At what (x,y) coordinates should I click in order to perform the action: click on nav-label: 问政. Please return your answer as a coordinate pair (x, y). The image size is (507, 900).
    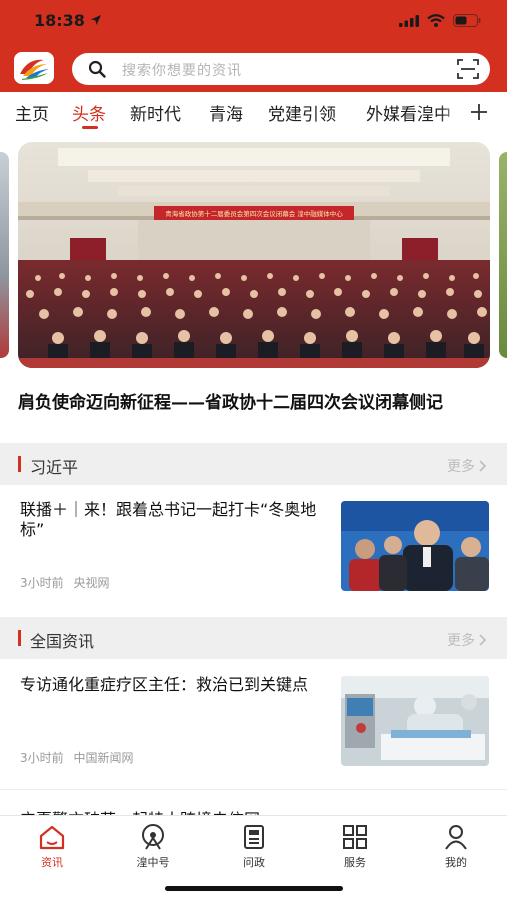
    Looking at the image, I should click on (254, 862).